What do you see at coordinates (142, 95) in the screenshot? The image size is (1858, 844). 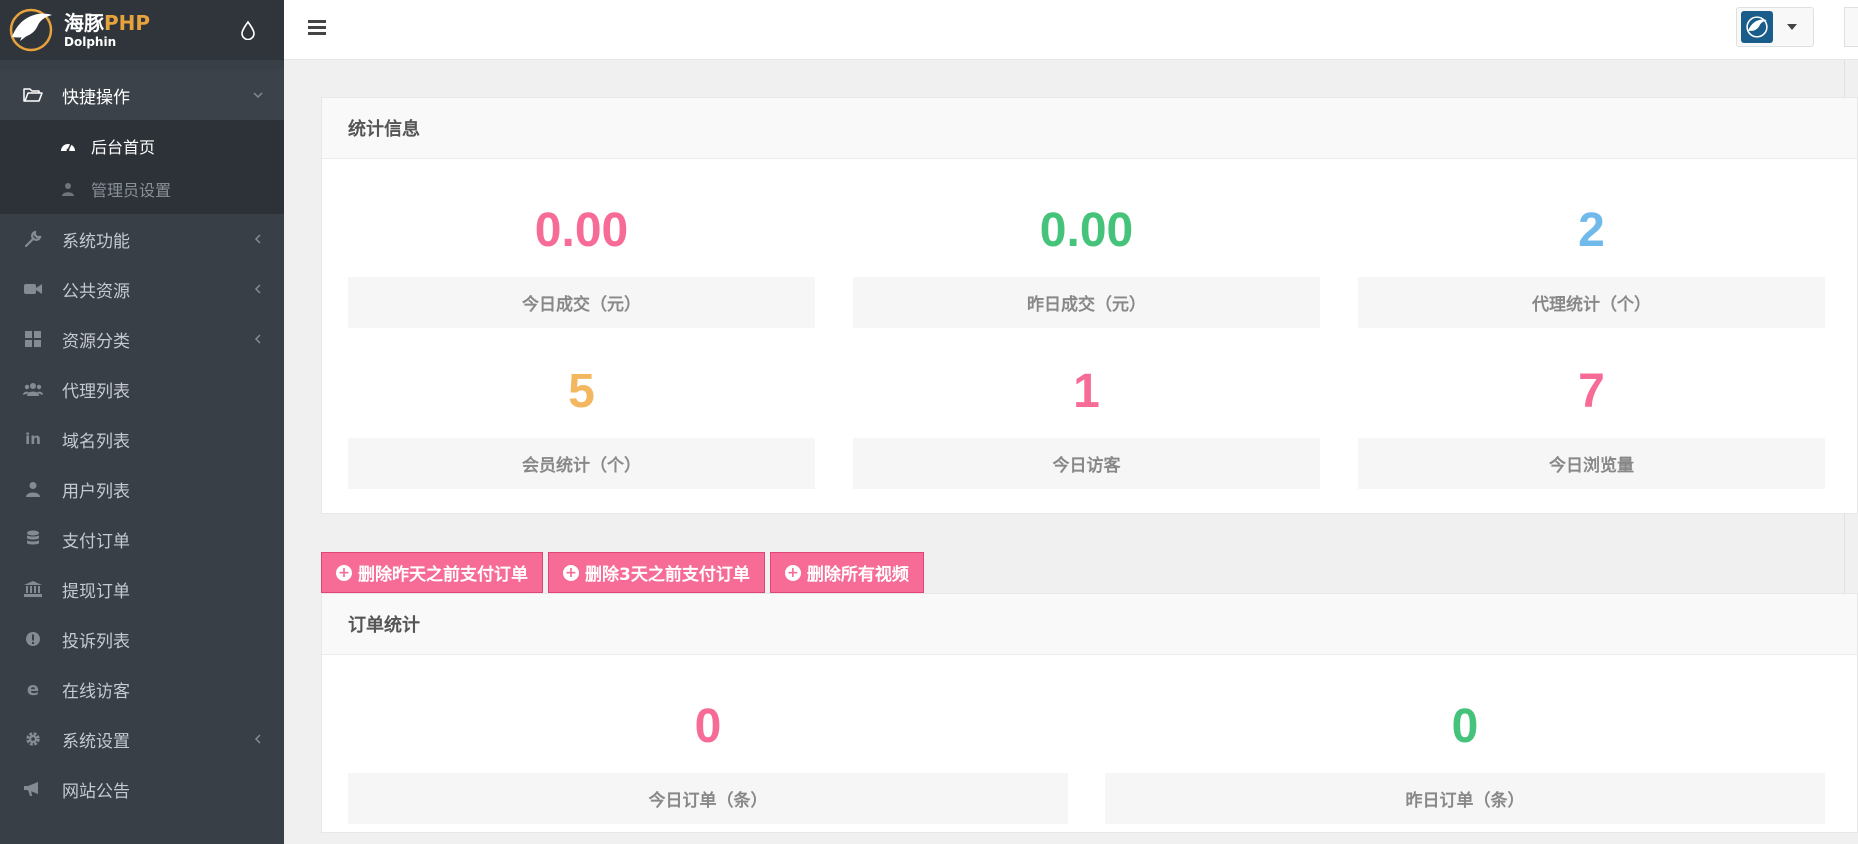 I see `sidebar-item-quick-actions: 快捷操作` at bounding box center [142, 95].